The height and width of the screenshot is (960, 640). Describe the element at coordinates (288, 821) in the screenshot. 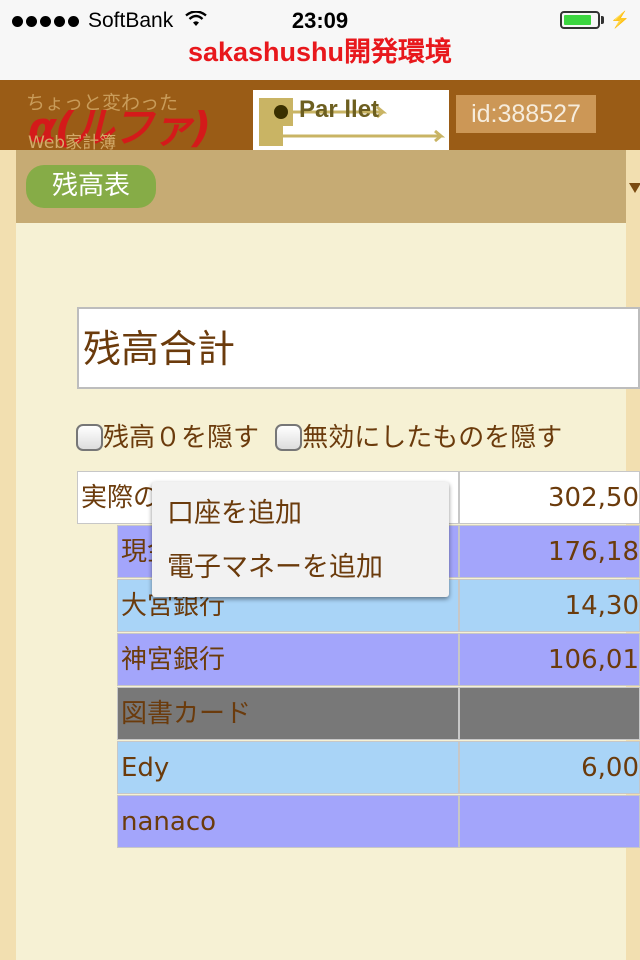

I see `account-name-cell: nanaco` at that location.